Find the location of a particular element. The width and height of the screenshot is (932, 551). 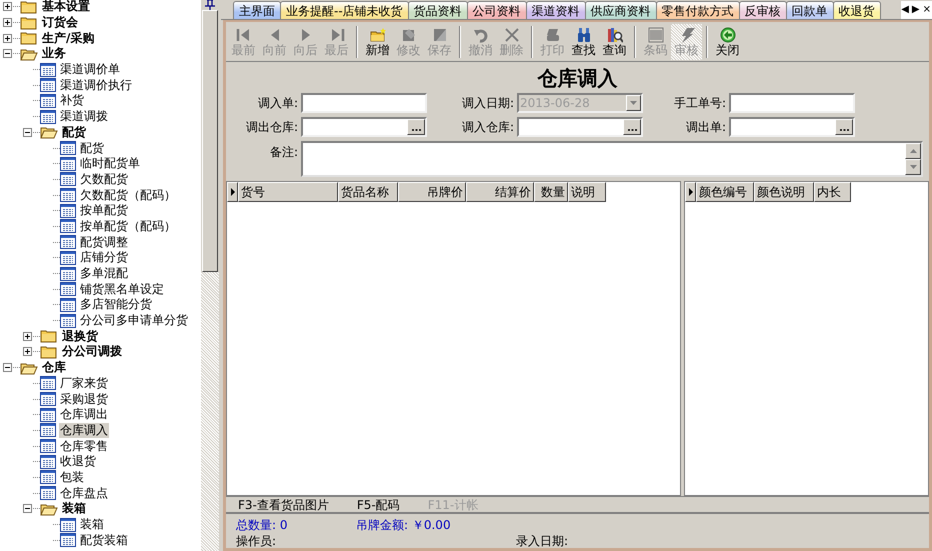

column-header: 说明 is located at coordinates (587, 192).